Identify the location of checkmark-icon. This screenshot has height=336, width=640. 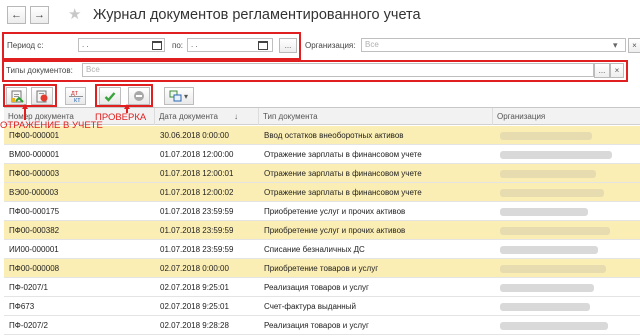
(110, 96).